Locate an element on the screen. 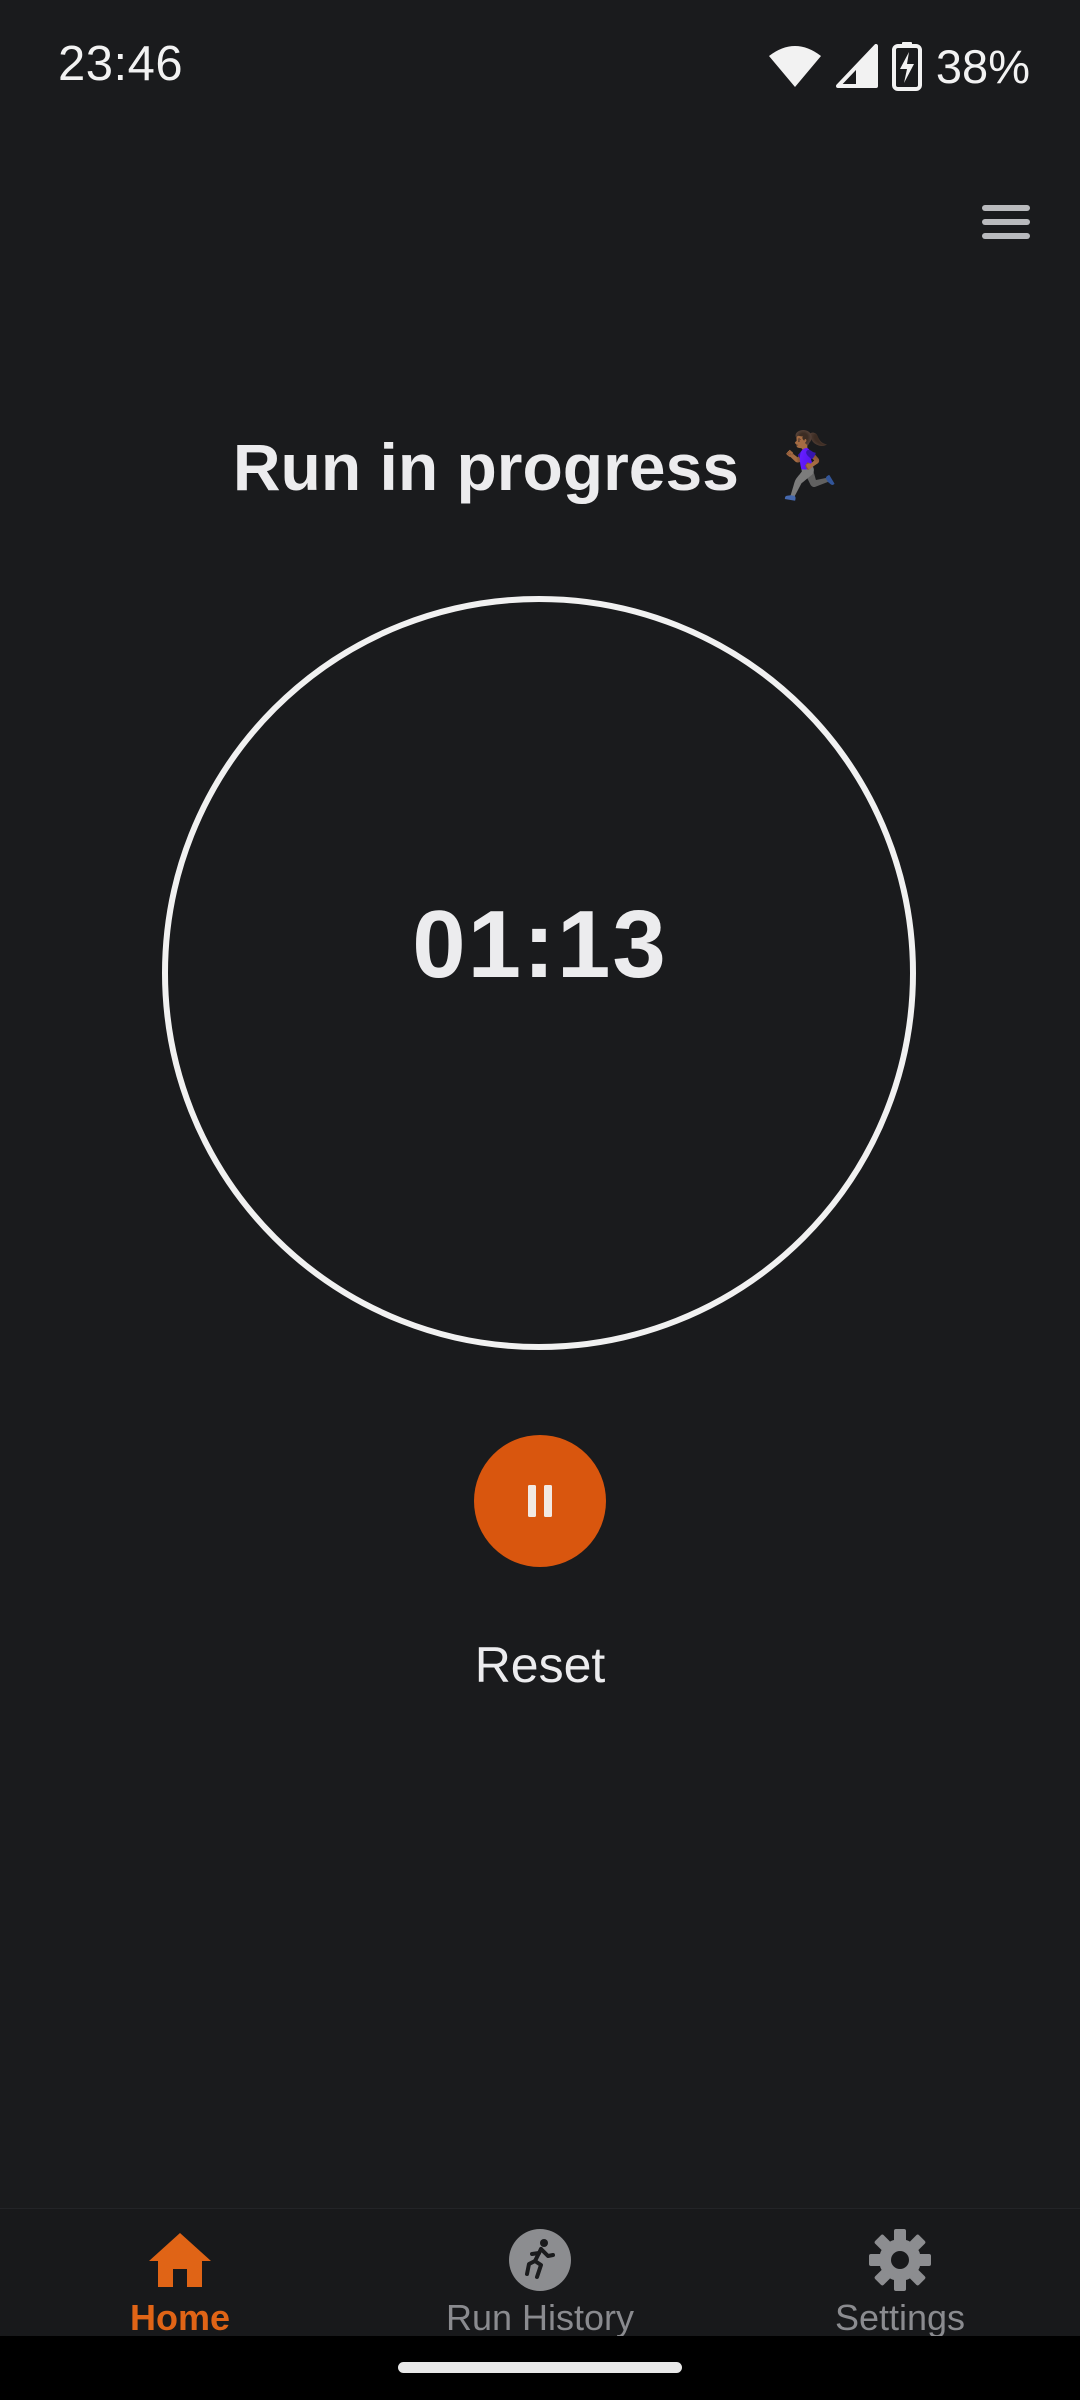  nav-label-run-history: Run History is located at coordinates (540, 2317).